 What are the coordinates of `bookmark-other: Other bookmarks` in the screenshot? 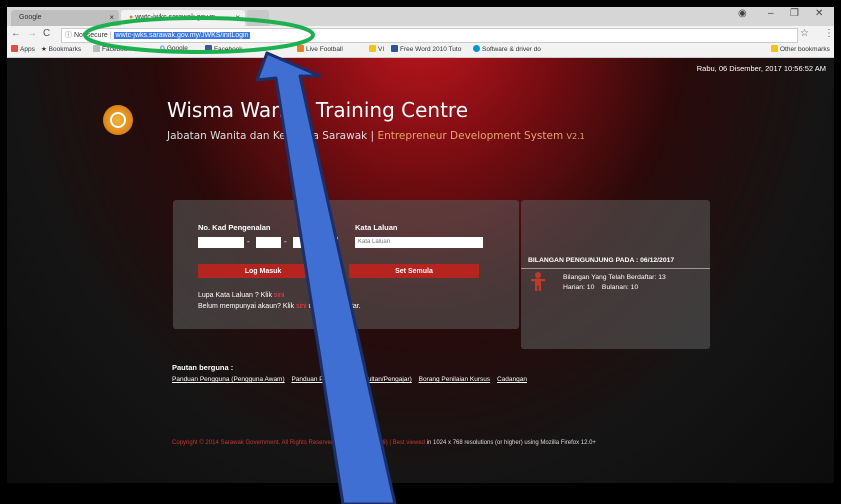 It's located at (800, 49).